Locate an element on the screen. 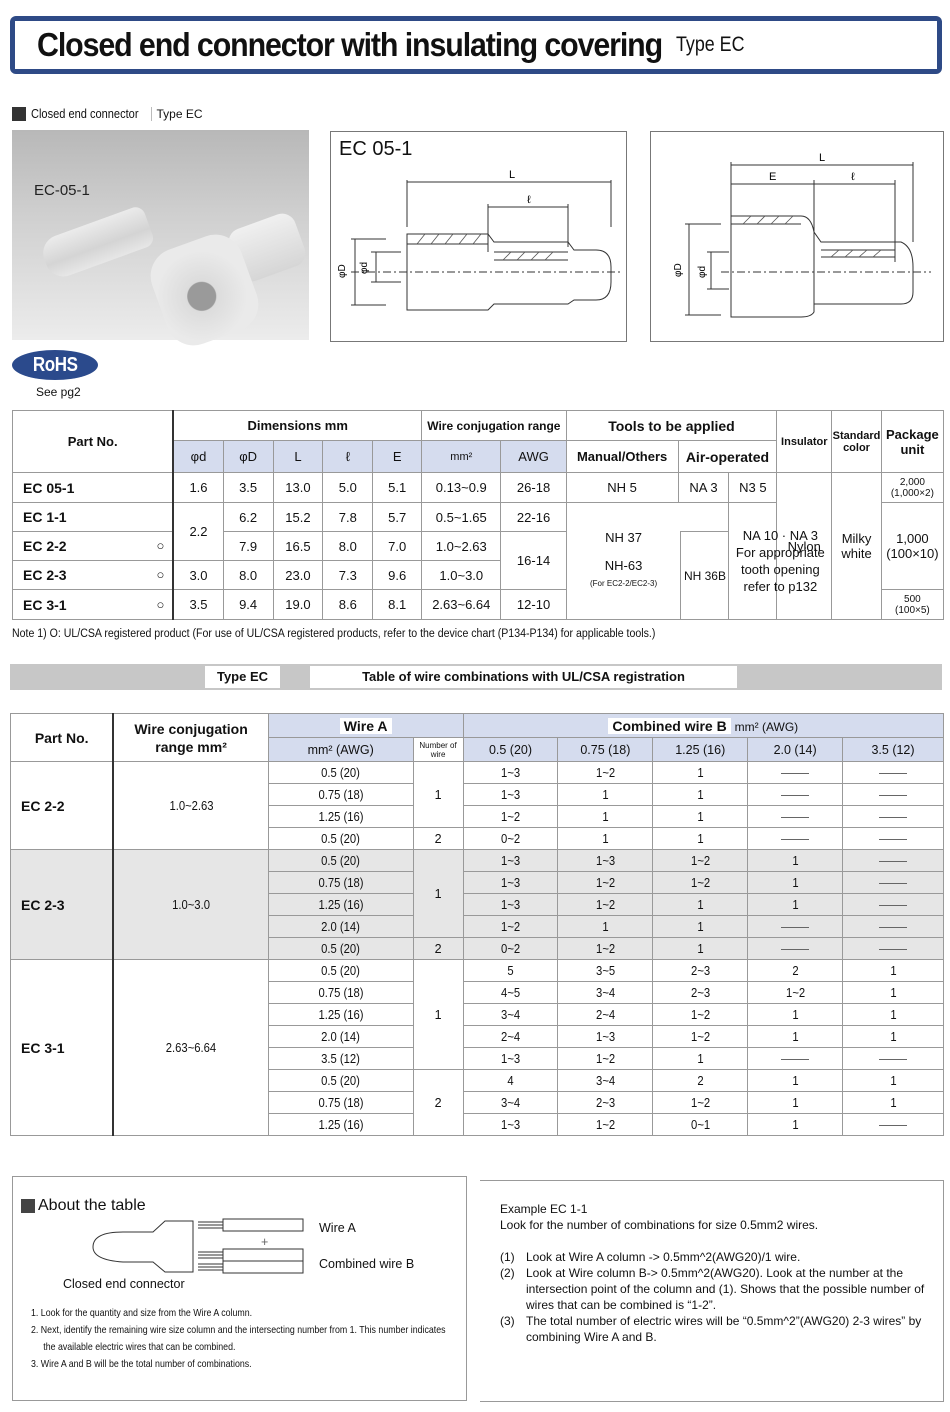 Image resolution: width=950 pixels, height=1412 pixels. header-tools: Tools to be applied is located at coordinates (671, 425).